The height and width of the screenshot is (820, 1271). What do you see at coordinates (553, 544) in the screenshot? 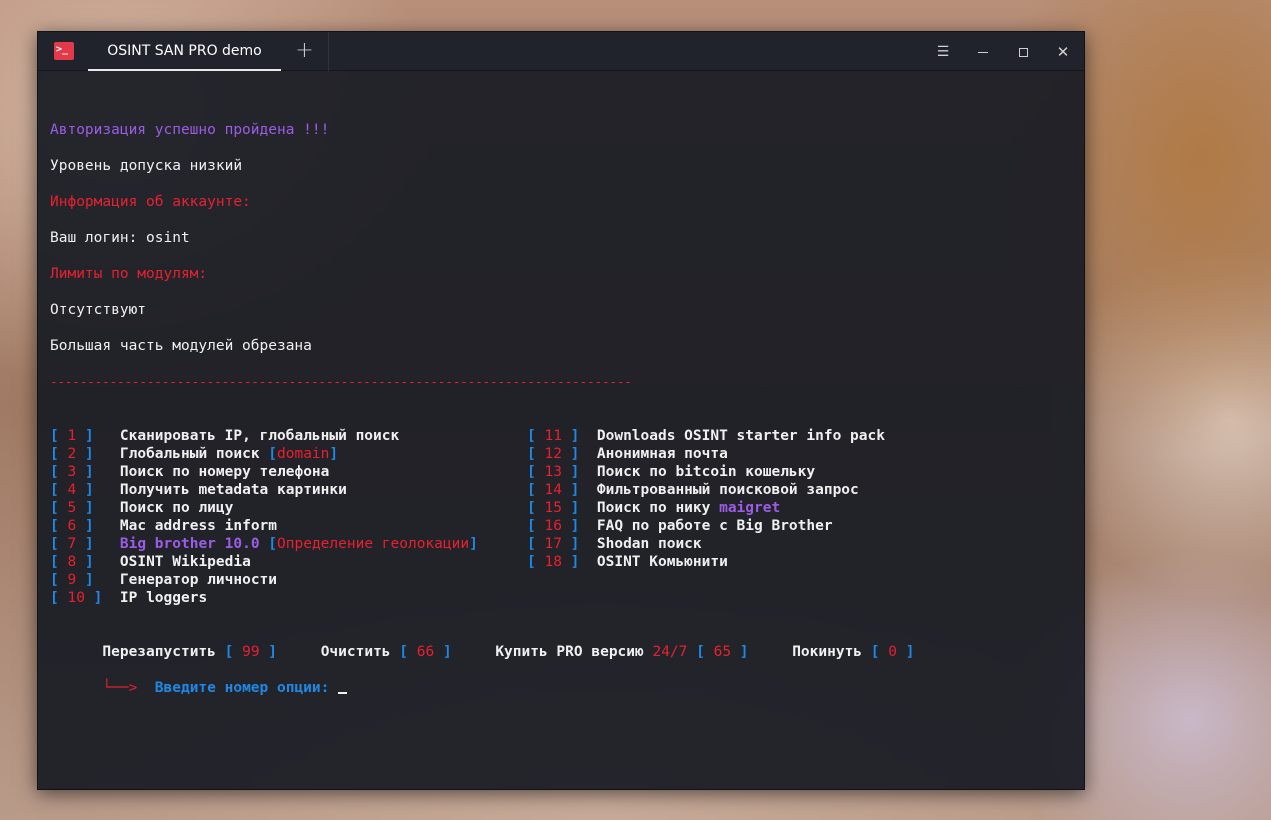
I see `menu-item-number: 17` at bounding box center [553, 544].